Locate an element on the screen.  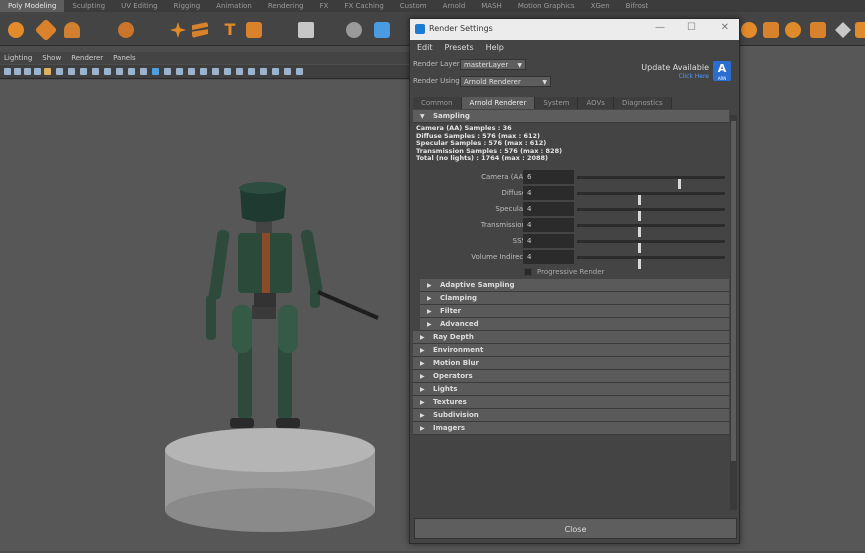
shadows-icon is located at coordinates (191, 71).